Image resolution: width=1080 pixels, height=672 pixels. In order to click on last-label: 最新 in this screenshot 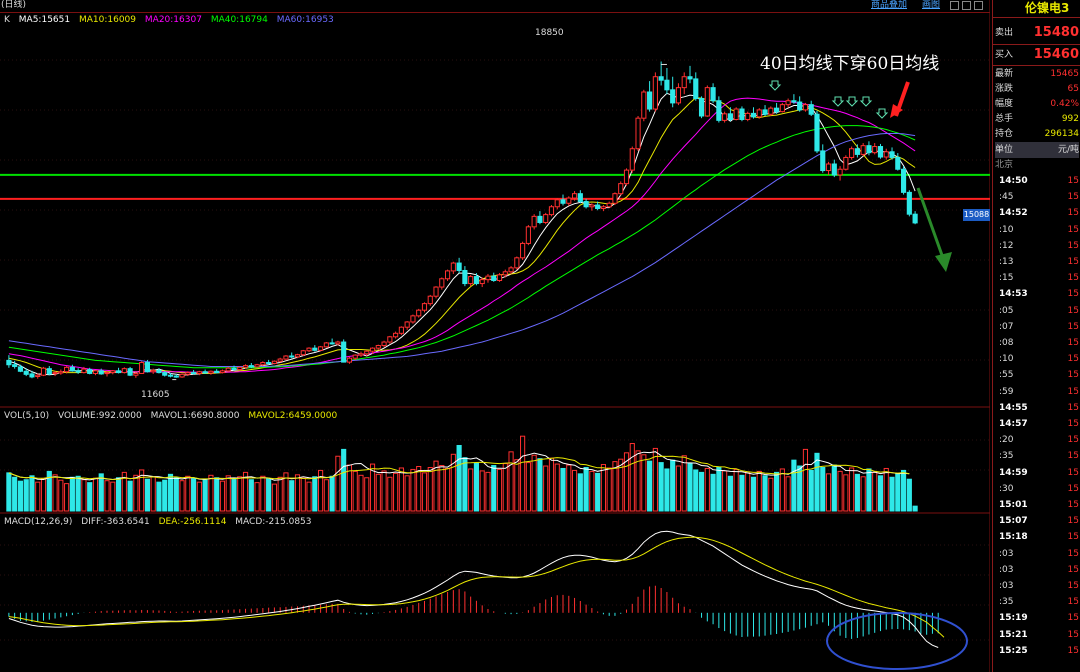, I will do `click(1004, 74)`.